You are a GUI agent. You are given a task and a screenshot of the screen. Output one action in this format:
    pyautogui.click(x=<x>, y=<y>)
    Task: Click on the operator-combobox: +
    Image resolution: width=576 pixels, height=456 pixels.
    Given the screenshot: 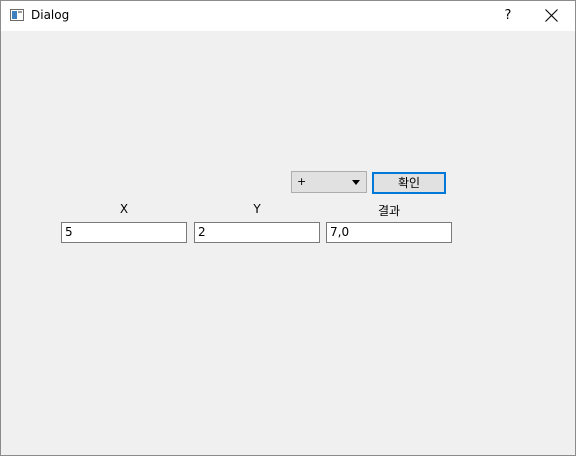 What is the action you would take?
    pyautogui.click(x=329, y=182)
    